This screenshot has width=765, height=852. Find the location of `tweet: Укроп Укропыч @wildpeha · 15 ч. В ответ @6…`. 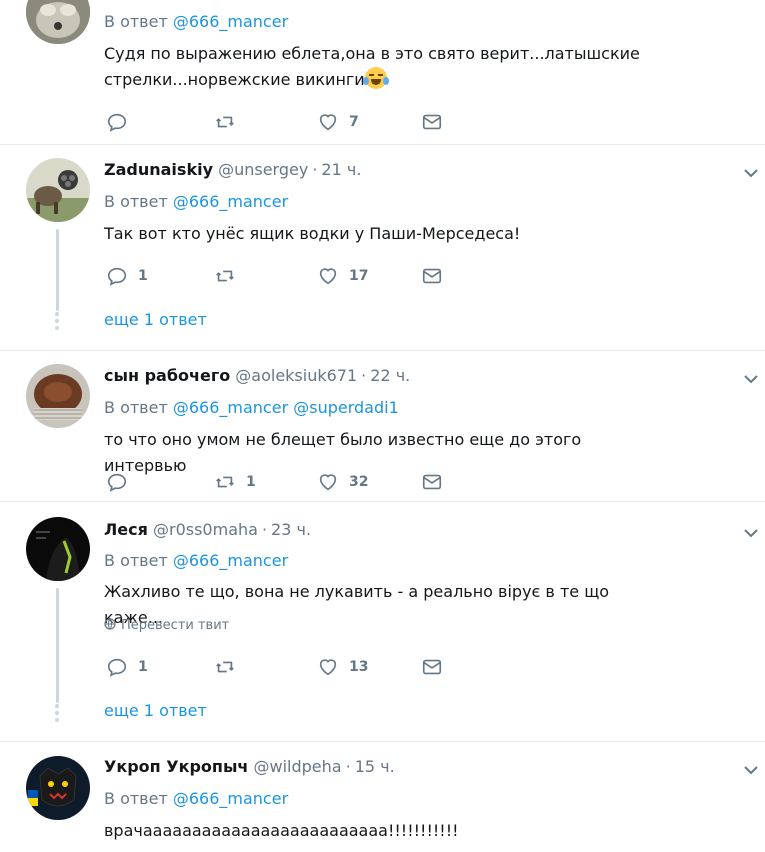

tweet: Укроп Укропыч @wildpeha · 15 ч. В ответ @6… is located at coordinates (382, 797).